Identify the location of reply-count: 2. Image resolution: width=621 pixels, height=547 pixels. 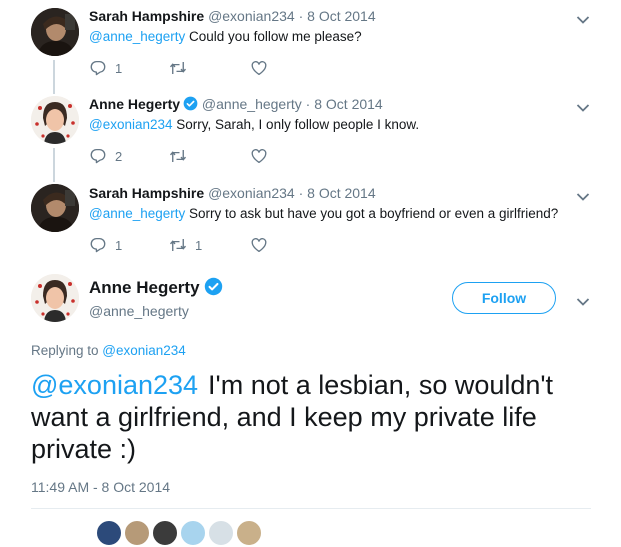
(119, 156).